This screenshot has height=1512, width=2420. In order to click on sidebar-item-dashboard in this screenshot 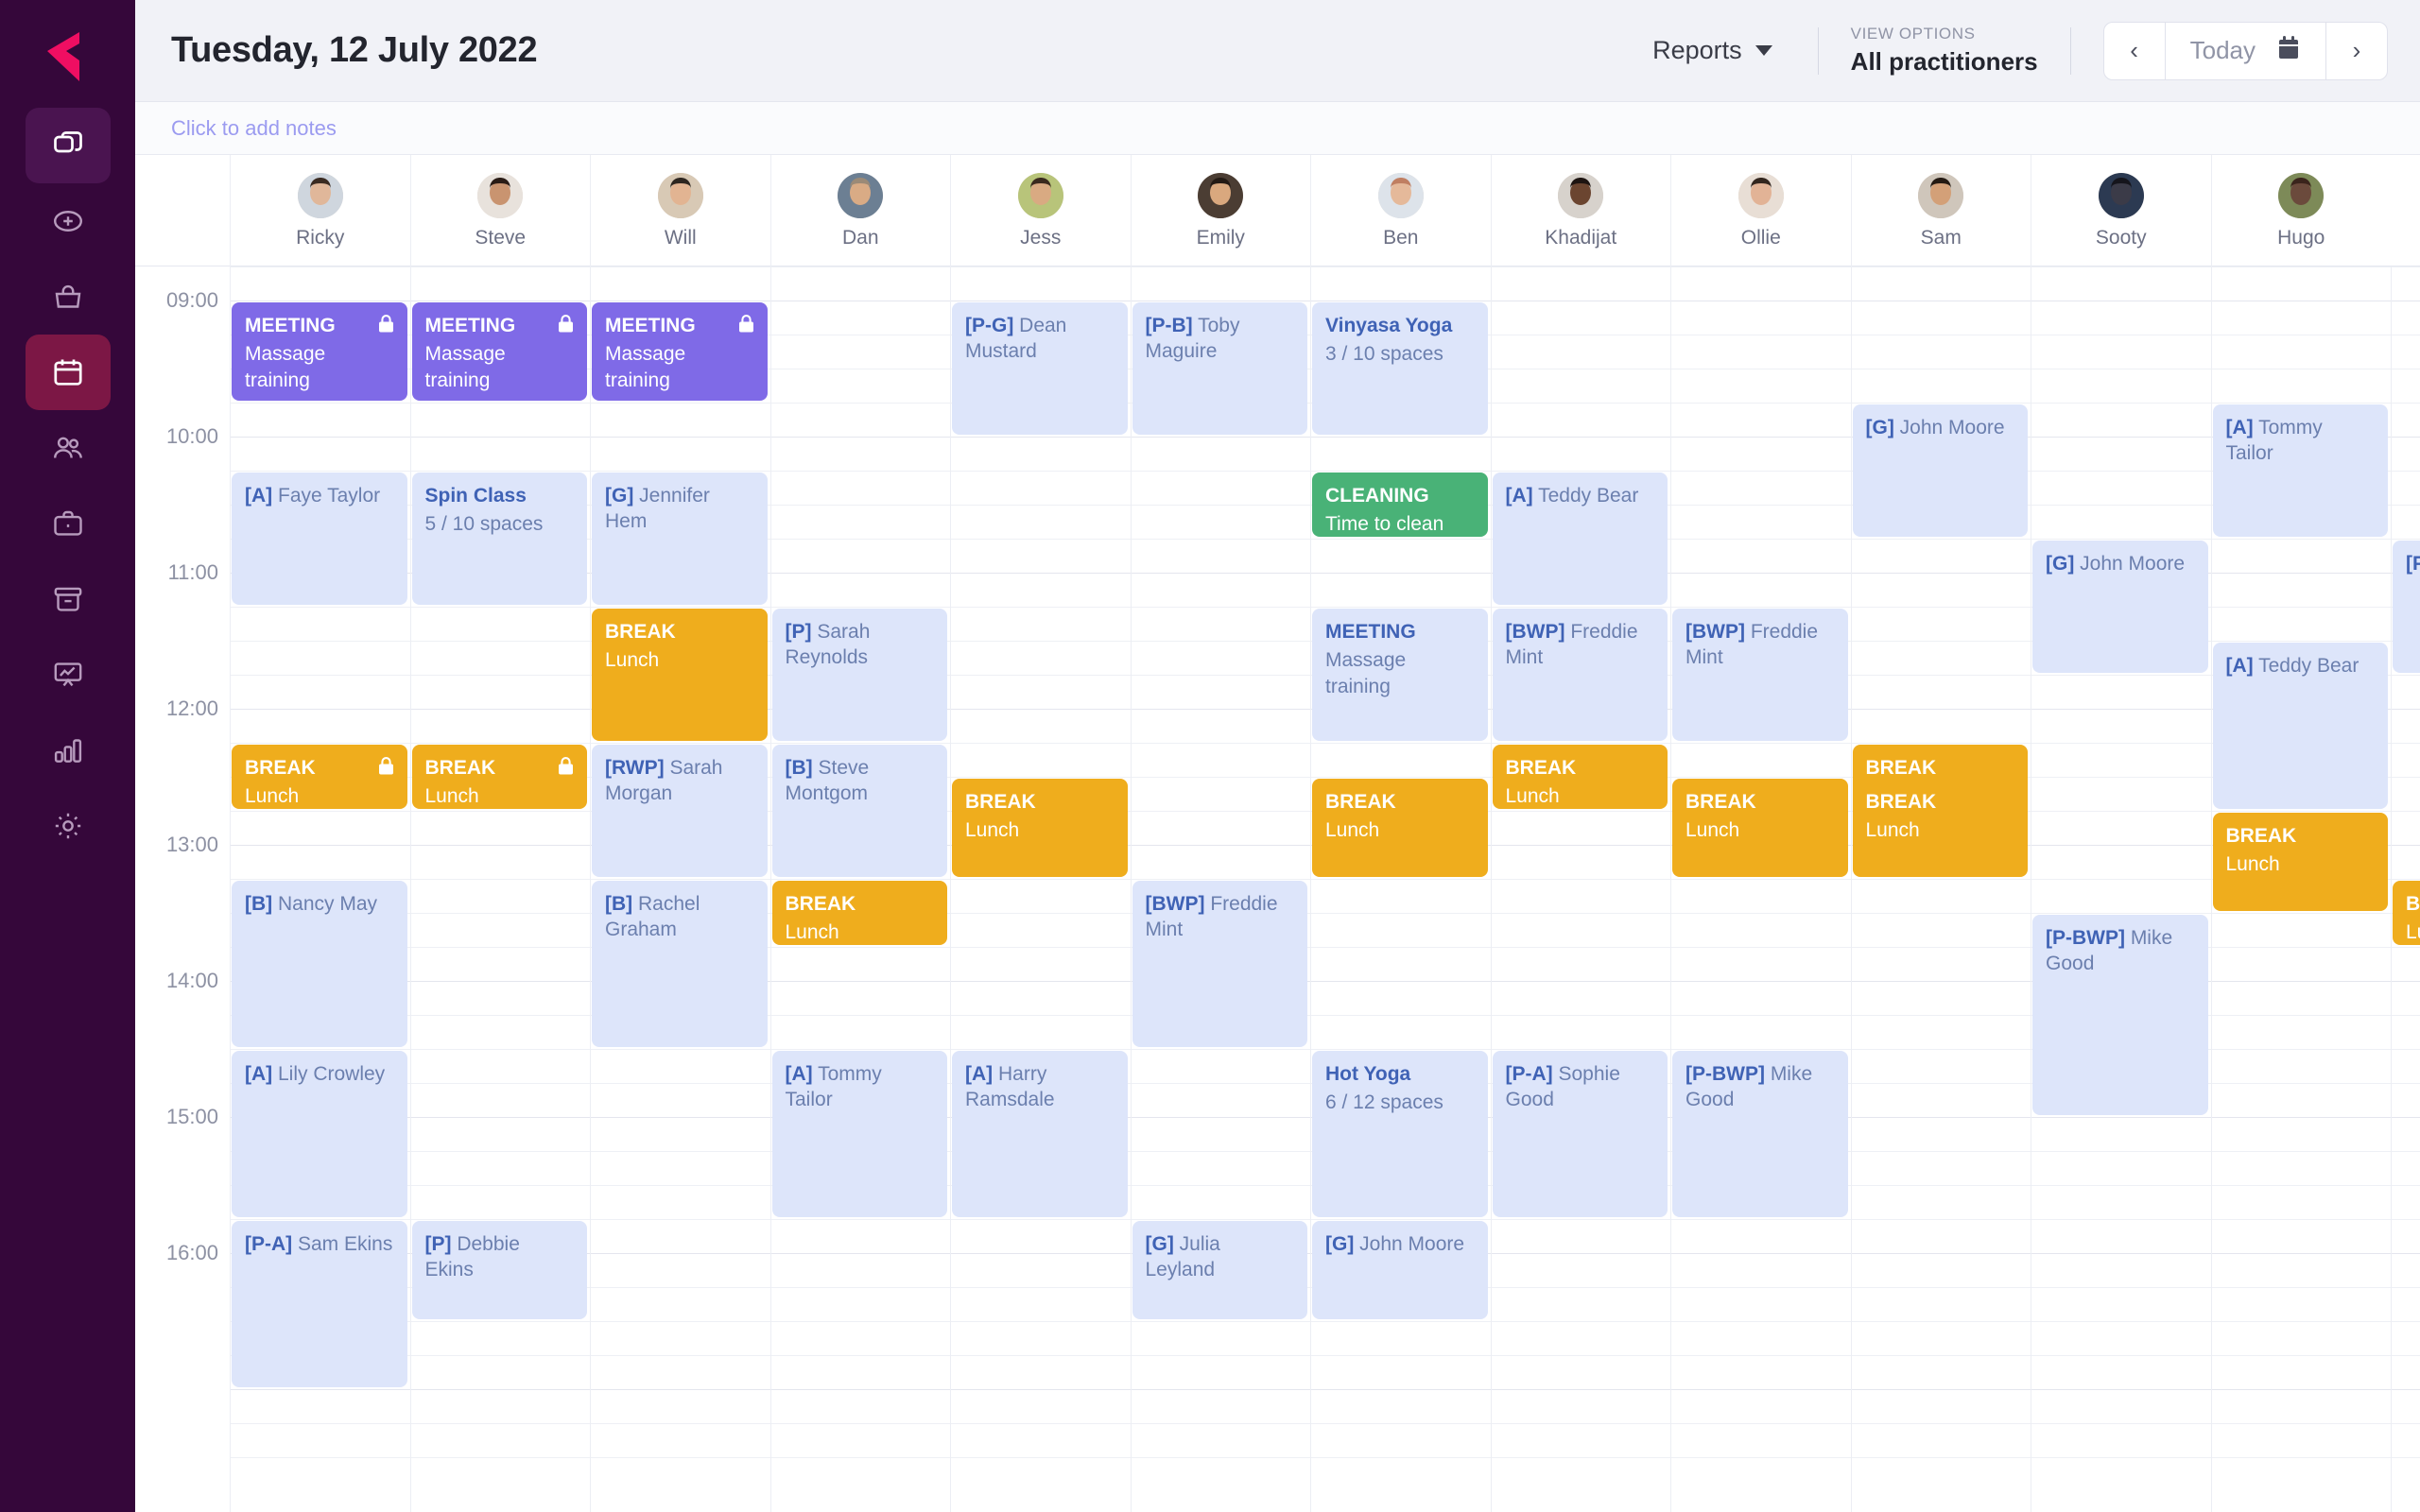, I will do `click(68, 145)`.